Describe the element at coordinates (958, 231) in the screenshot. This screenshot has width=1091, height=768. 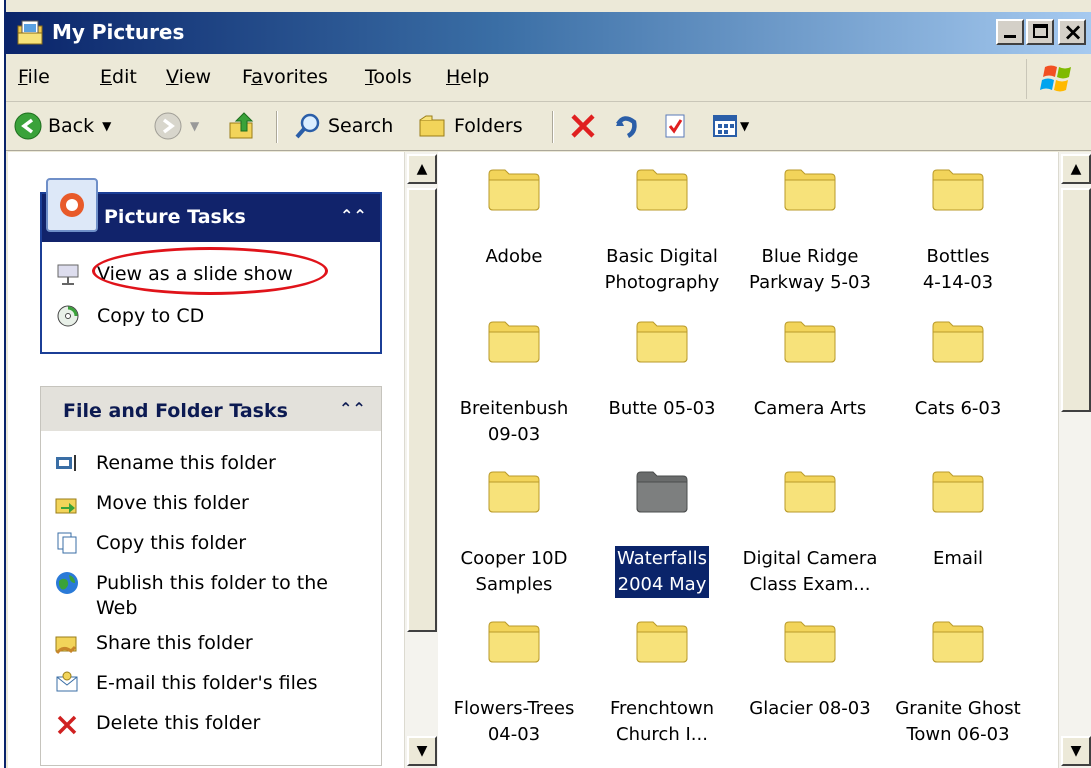
I see `folder-item: Bottles 4-14-03` at that location.